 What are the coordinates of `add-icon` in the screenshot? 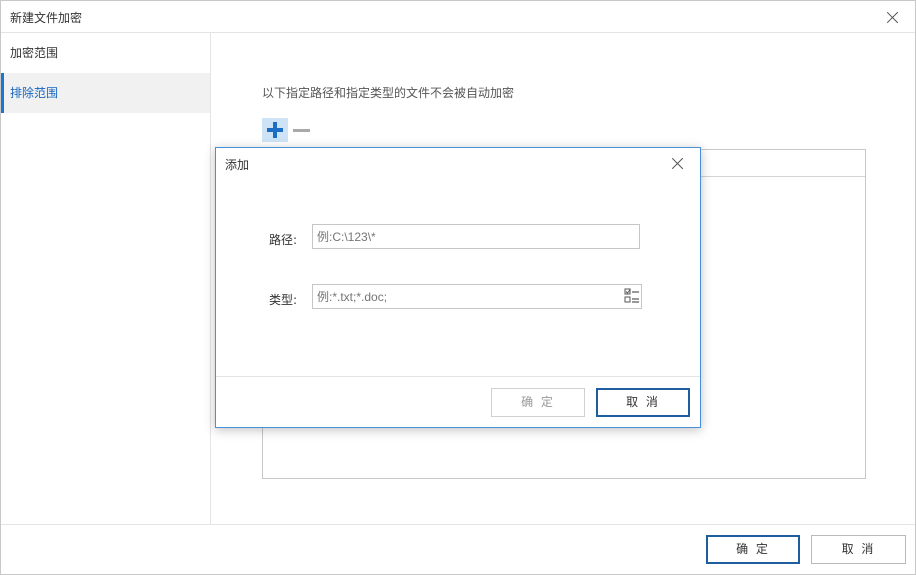 It's located at (275, 130).